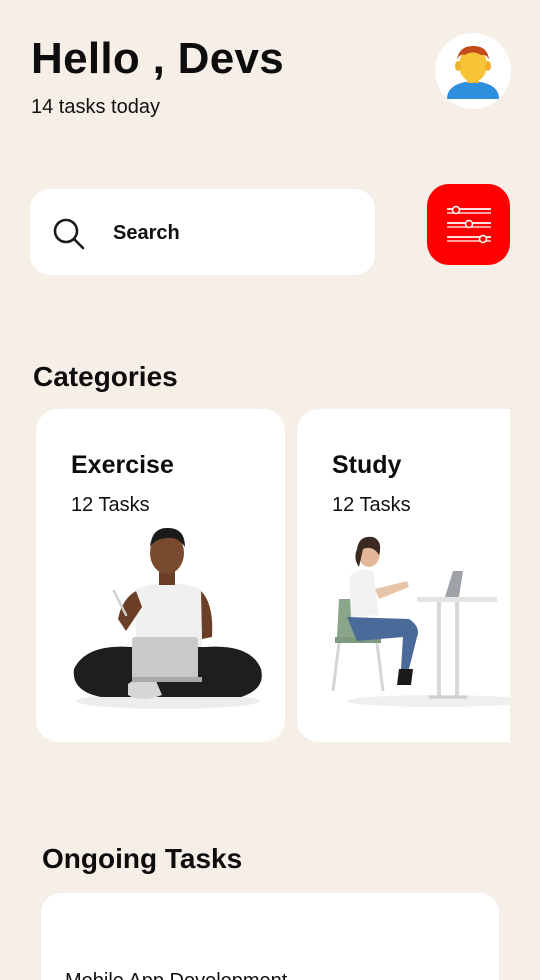 This screenshot has height=980, width=540. Describe the element at coordinates (69, 234) in the screenshot. I see `search-icon` at that location.